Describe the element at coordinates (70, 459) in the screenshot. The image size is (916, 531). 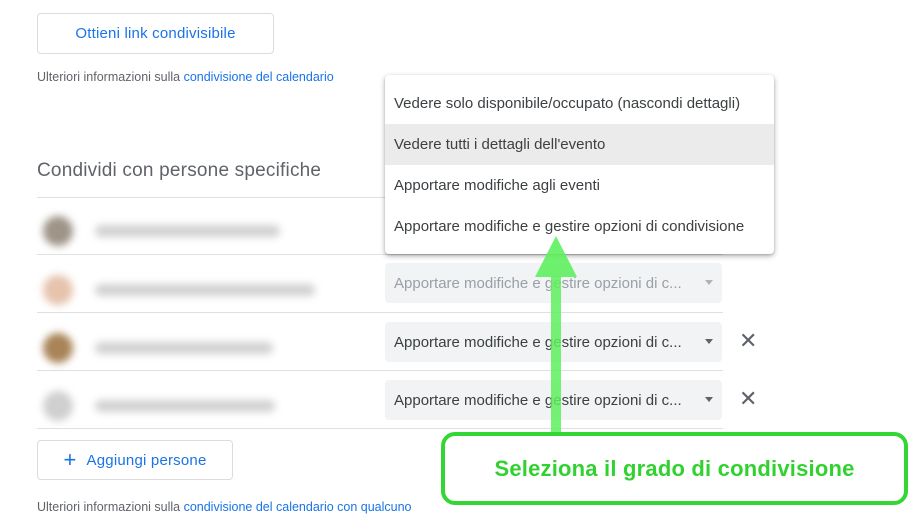
I see `plus-icon: +` at that location.